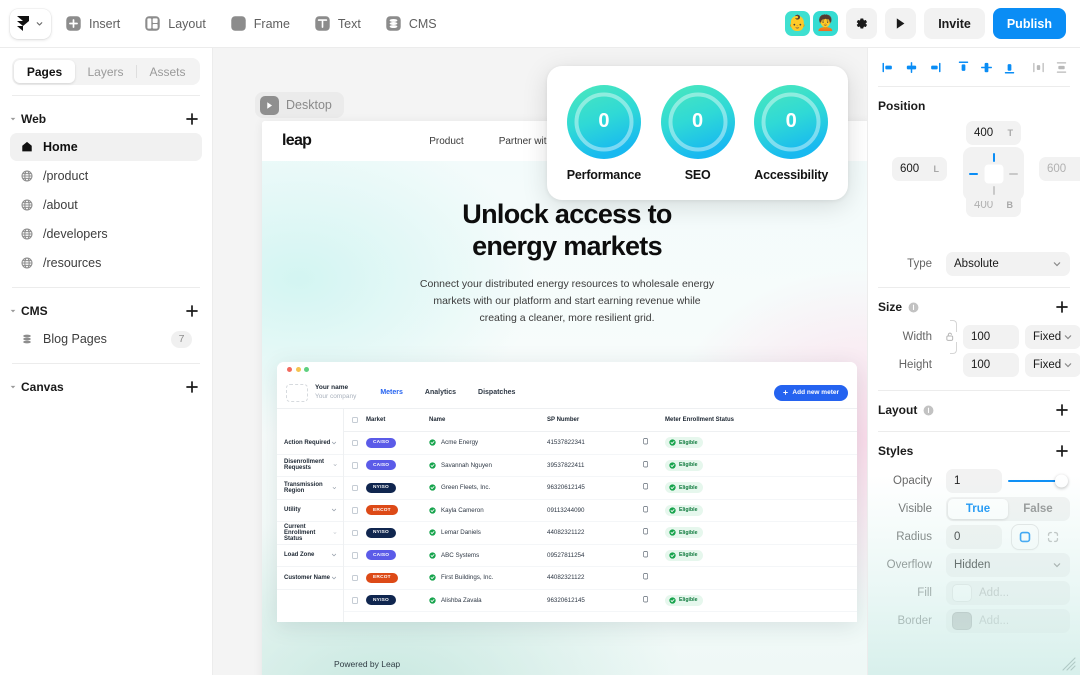 Image resolution: width=1080 pixels, height=675 pixels. Describe the element at coordinates (600, 511) in the screenshot. I see `table-row: ERCOT Kayla Cameron 09113244090 Eligible` at that location.